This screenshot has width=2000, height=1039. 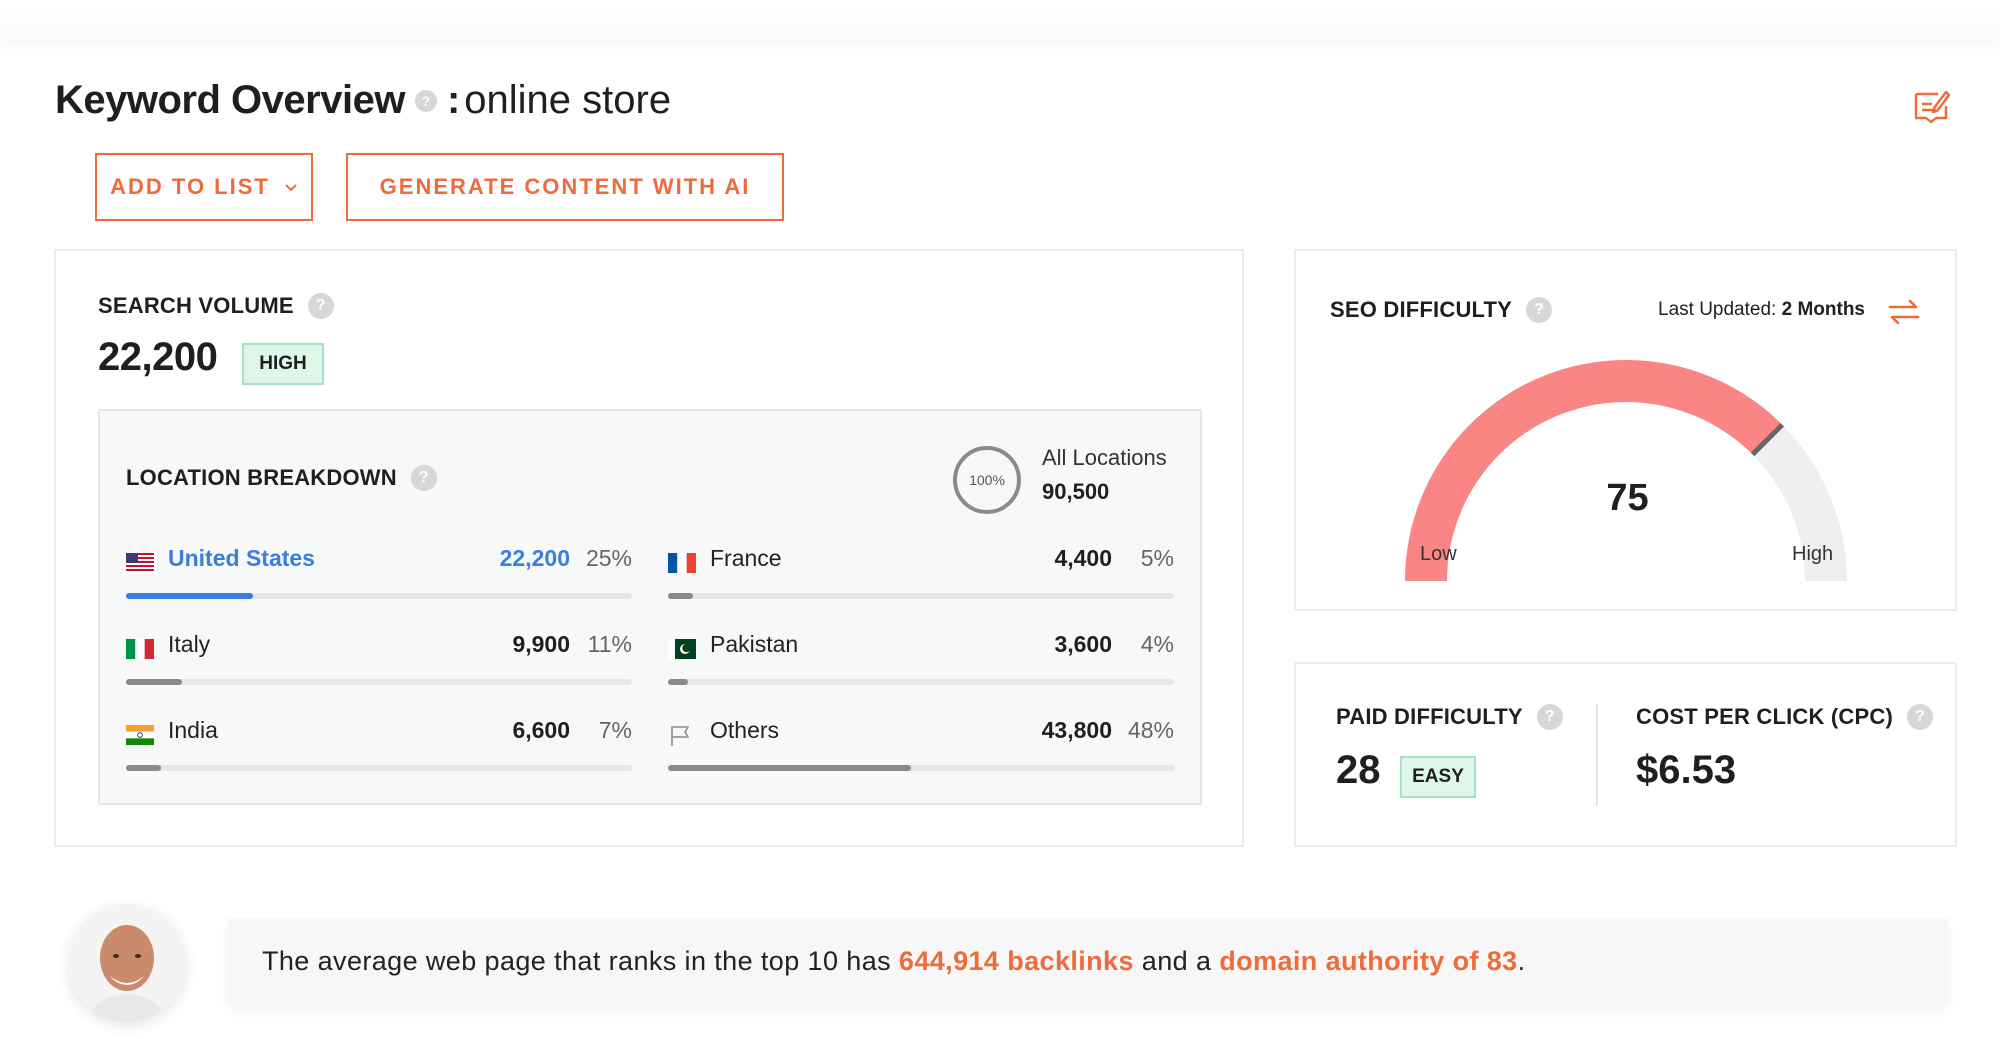 I want to click on all-locations-label: All Locations, so click(x=1104, y=458).